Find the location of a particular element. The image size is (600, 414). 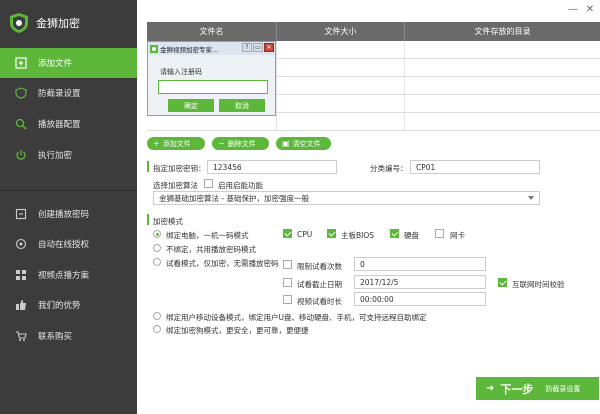

duration-input: 00:00:00 is located at coordinates (420, 299).